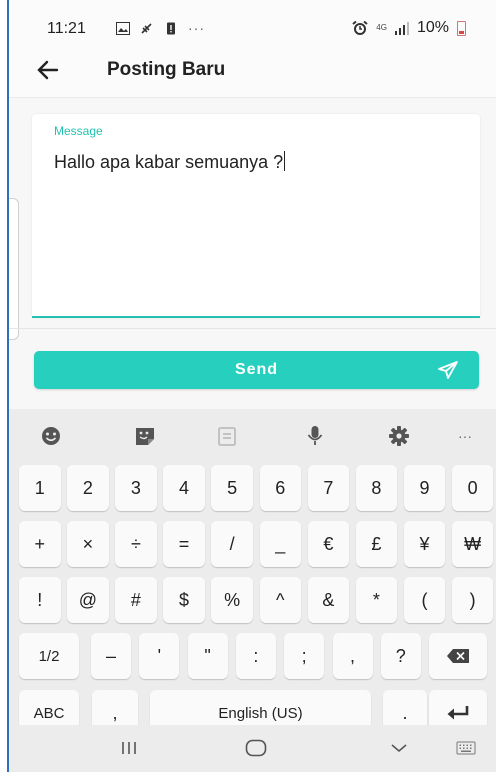 This screenshot has height=772, width=496. I want to click on key: ', so click(159, 656).